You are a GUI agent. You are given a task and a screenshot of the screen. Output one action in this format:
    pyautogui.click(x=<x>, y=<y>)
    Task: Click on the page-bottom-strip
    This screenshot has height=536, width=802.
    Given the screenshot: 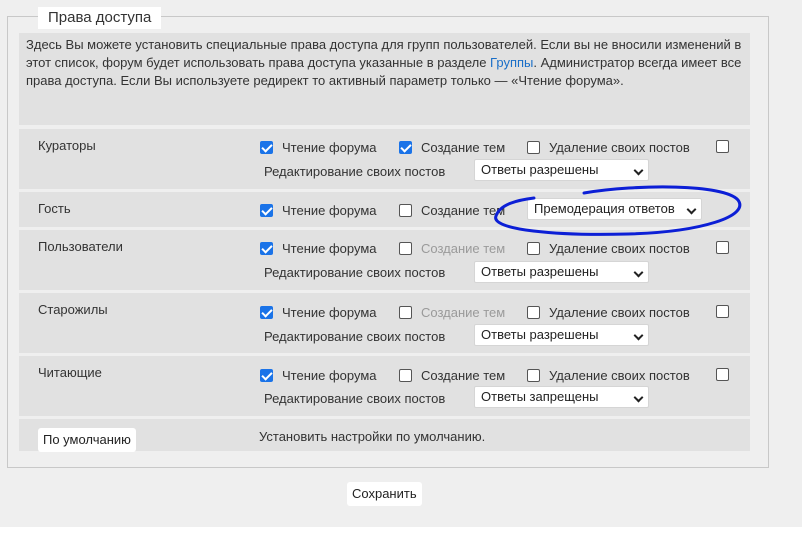 What is the action you would take?
    pyautogui.click(x=401, y=531)
    